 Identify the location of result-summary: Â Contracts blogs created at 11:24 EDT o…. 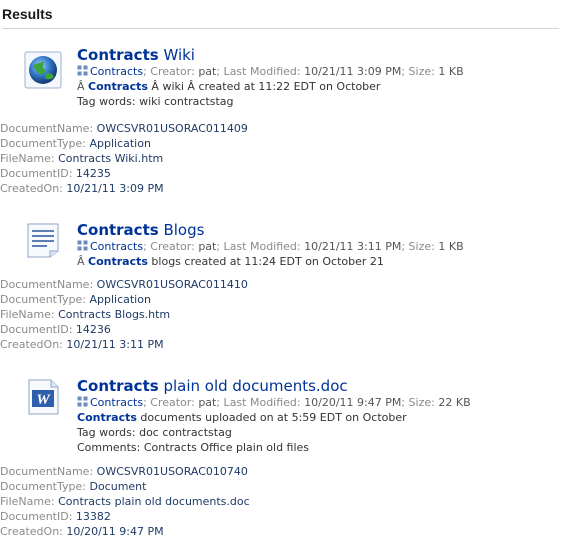
(230, 261).